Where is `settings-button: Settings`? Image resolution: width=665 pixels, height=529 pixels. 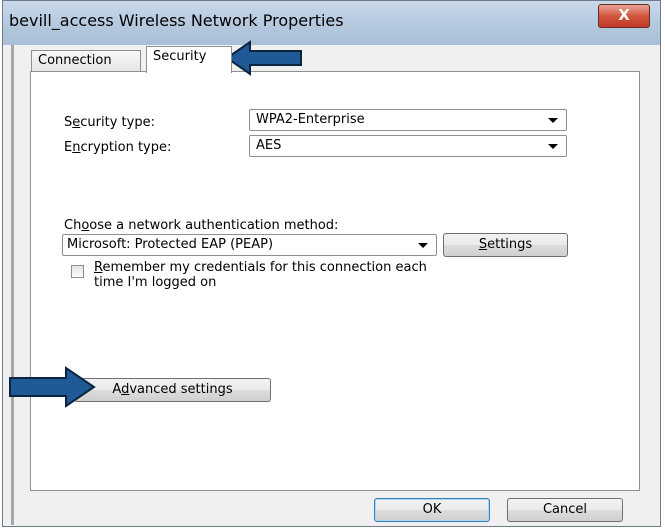
settings-button: Settings is located at coordinates (505, 245).